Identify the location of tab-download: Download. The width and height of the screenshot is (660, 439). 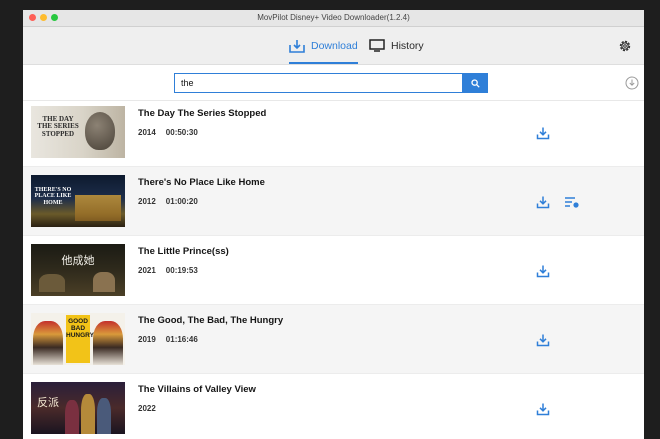
(323, 45).